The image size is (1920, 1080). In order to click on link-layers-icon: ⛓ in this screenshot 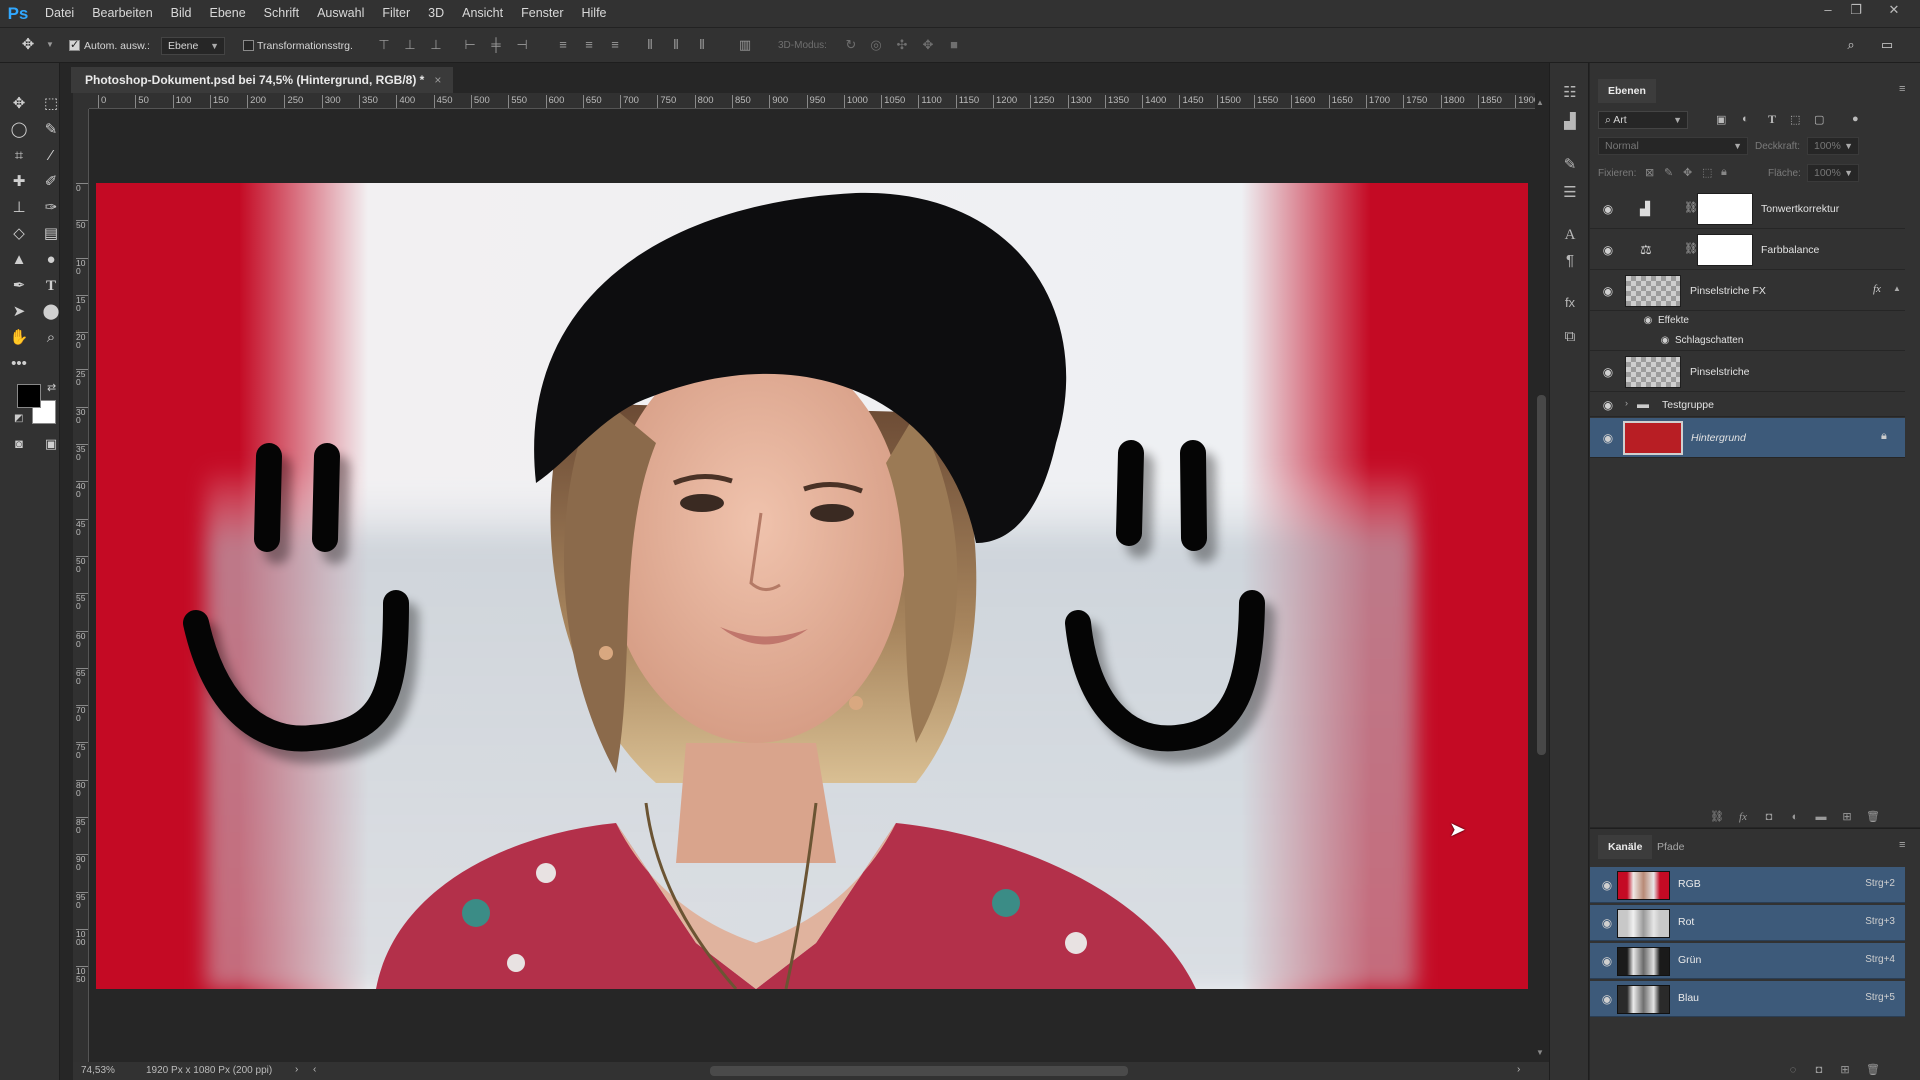, I will do `click(1717, 817)`.